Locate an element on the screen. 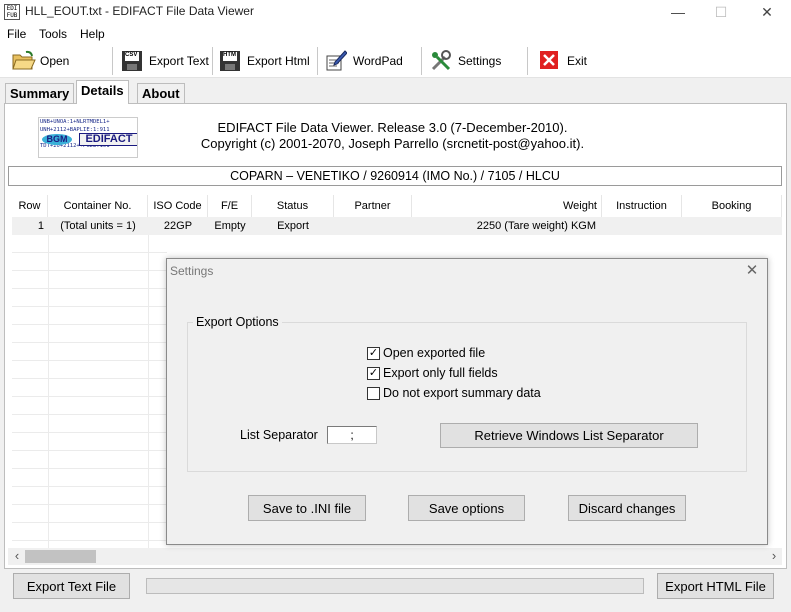 This screenshot has height=612, width=791. csv-disk-icon: CSV is located at coordinates (132, 61).